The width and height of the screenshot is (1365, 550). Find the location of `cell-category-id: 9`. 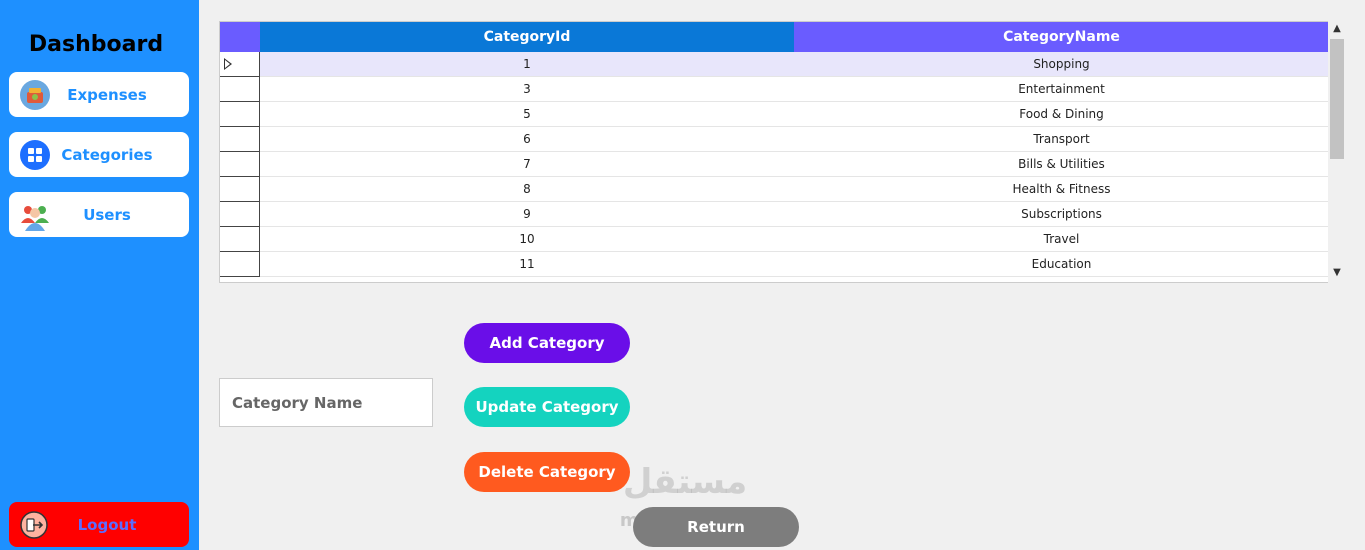

cell-category-id: 9 is located at coordinates (527, 214).